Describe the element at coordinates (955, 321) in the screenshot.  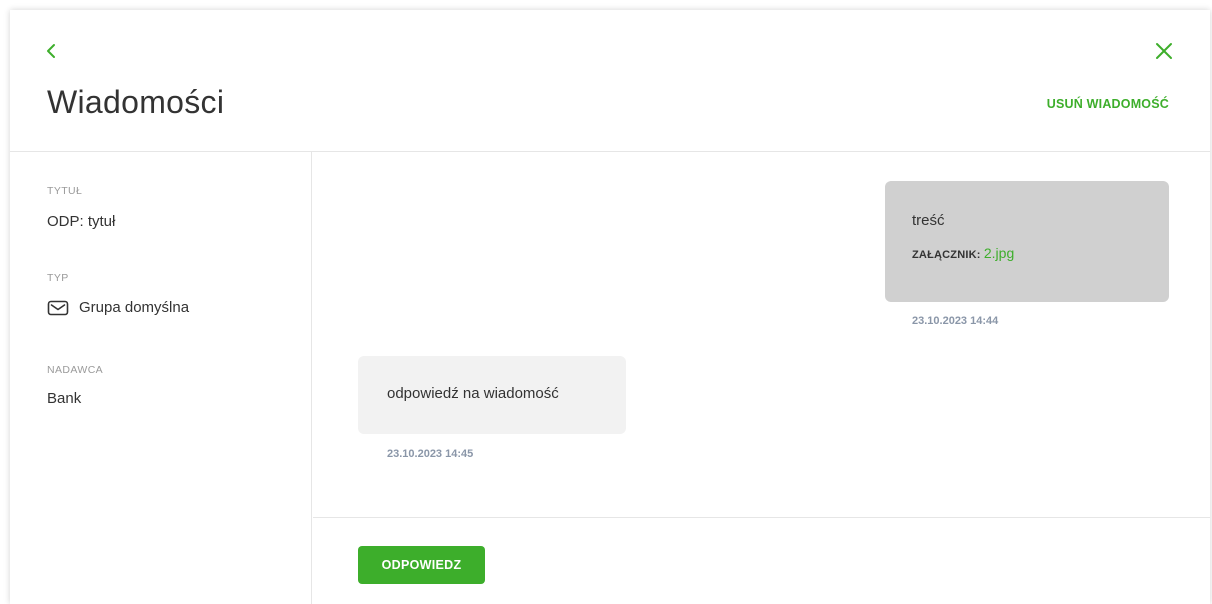
I see `message-timestamp: 23.10.2023 14:44` at that location.